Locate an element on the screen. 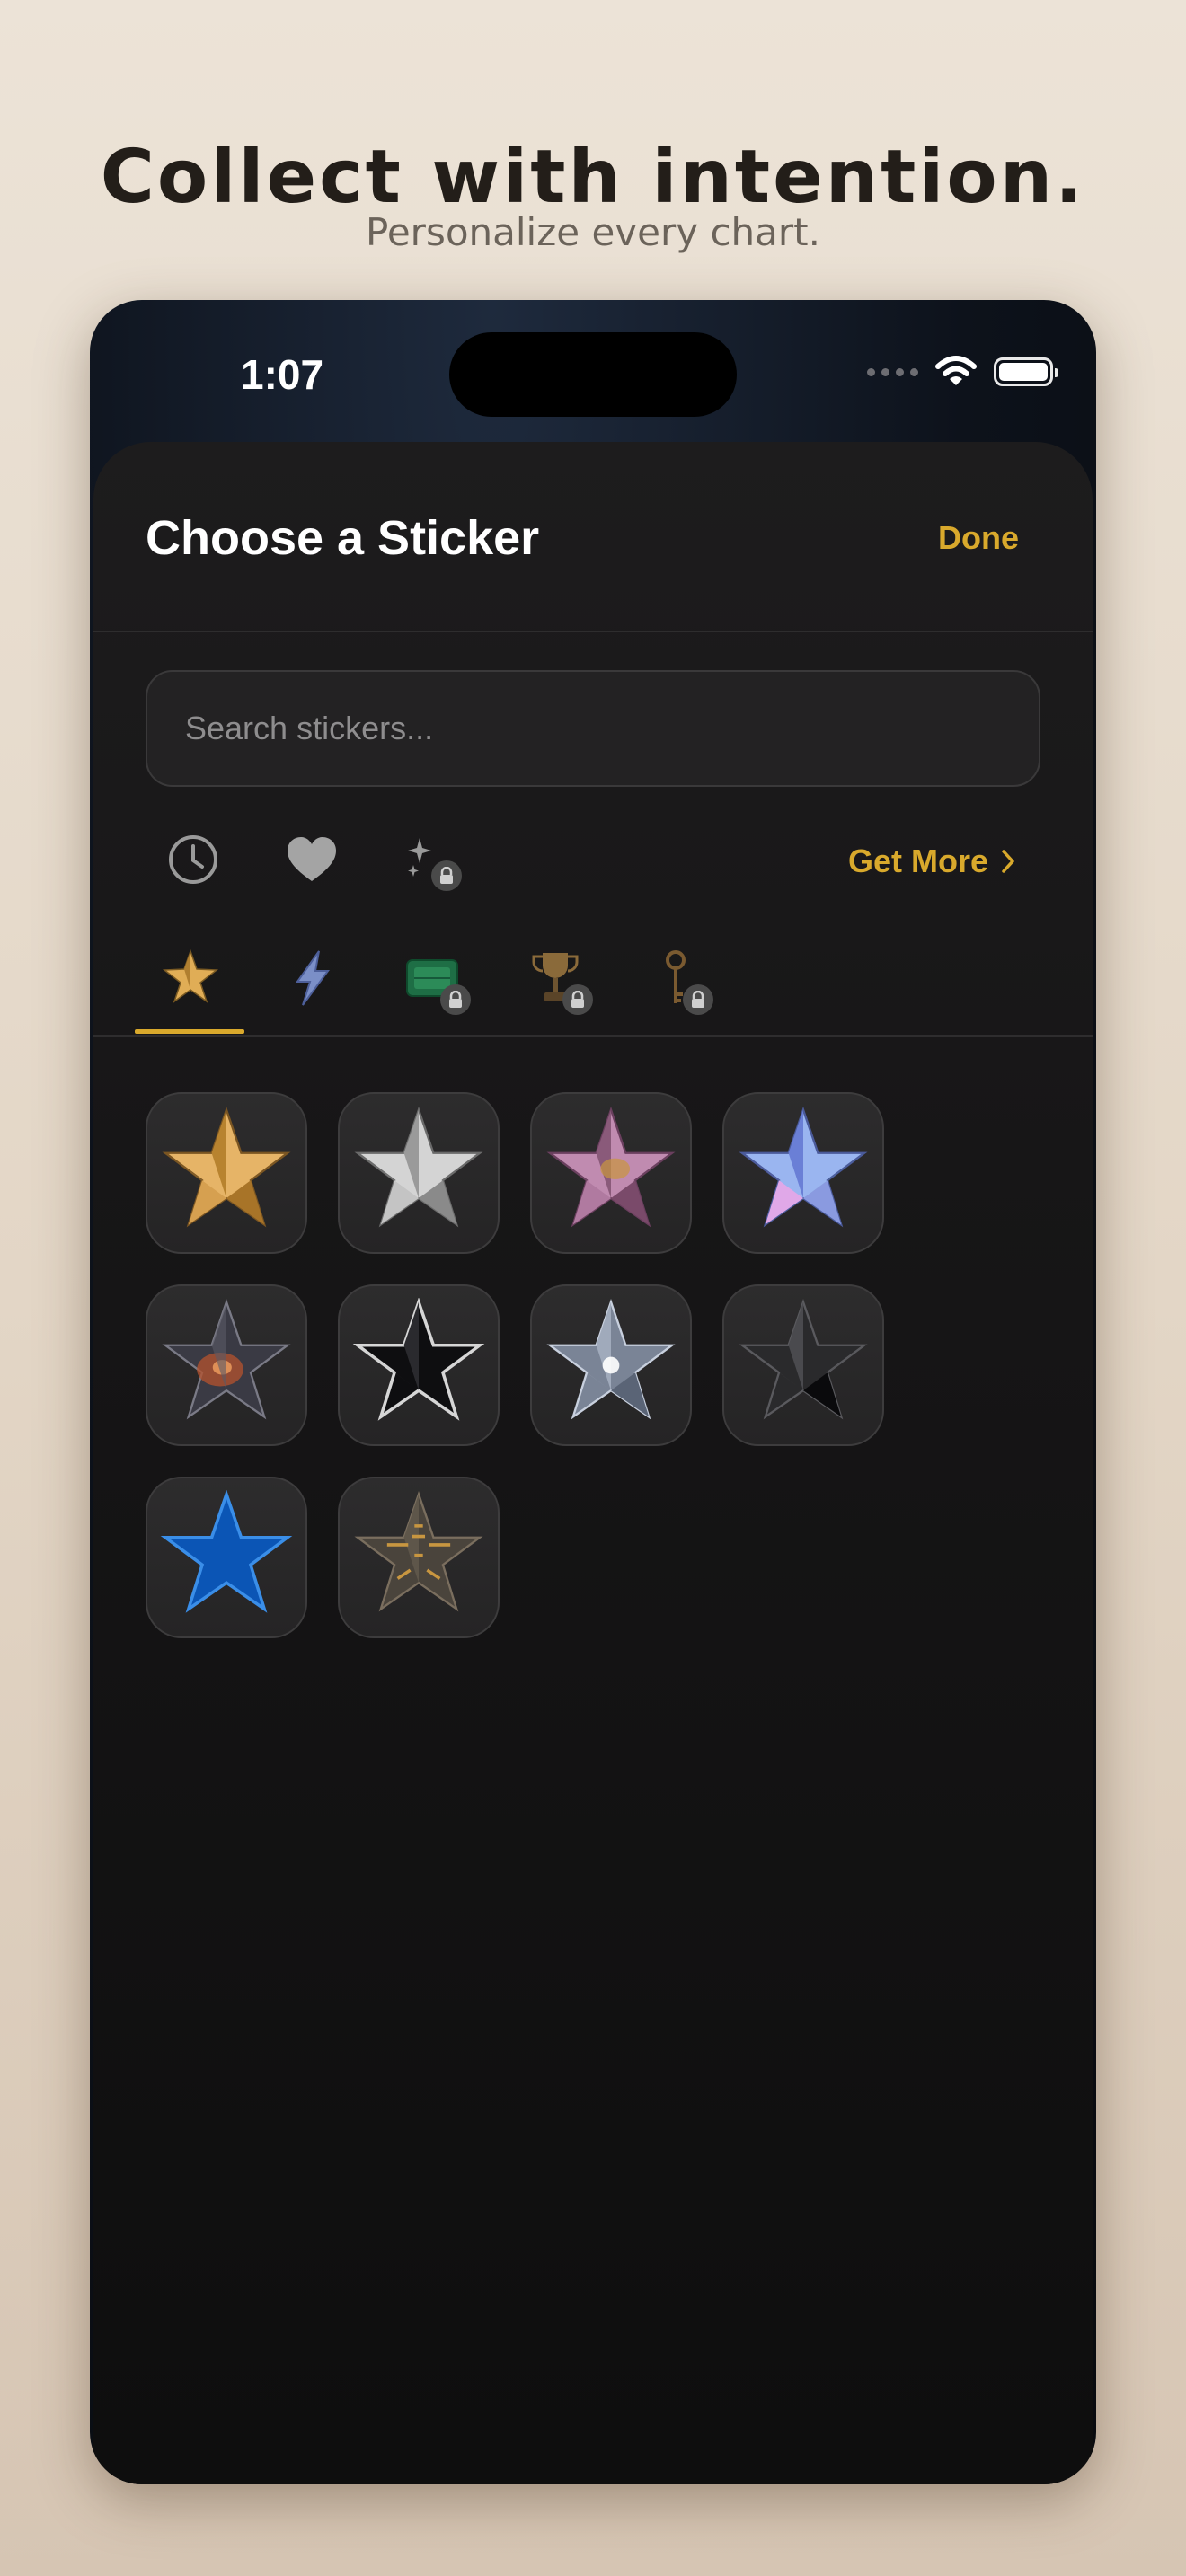 The height and width of the screenshot is (2576, 1186). lightning-tab-icon is located at coordinates (313, 978).